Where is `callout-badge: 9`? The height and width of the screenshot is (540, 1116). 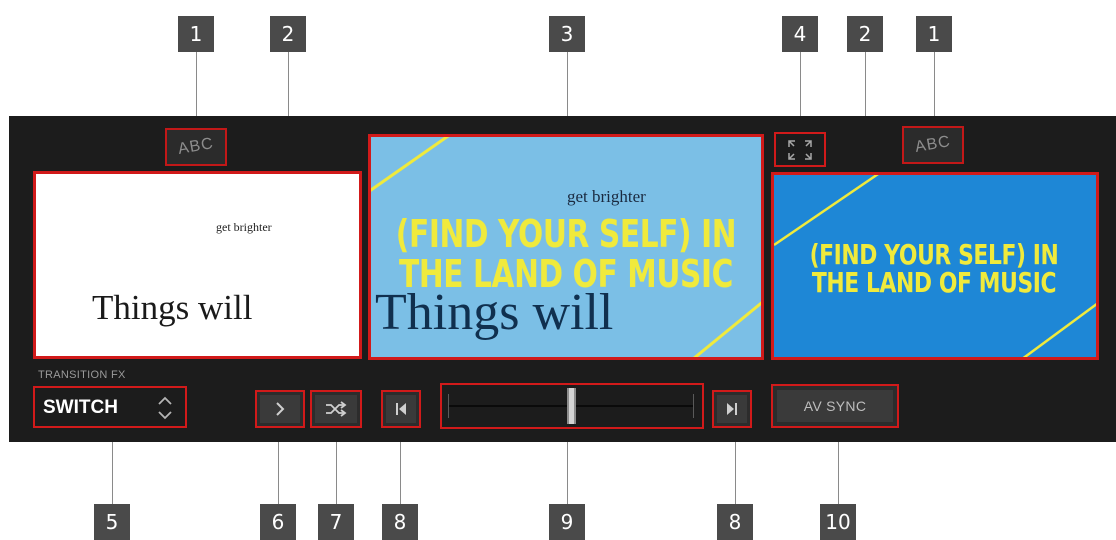
callout-badge: 9 is located at coordinates (567, 522).